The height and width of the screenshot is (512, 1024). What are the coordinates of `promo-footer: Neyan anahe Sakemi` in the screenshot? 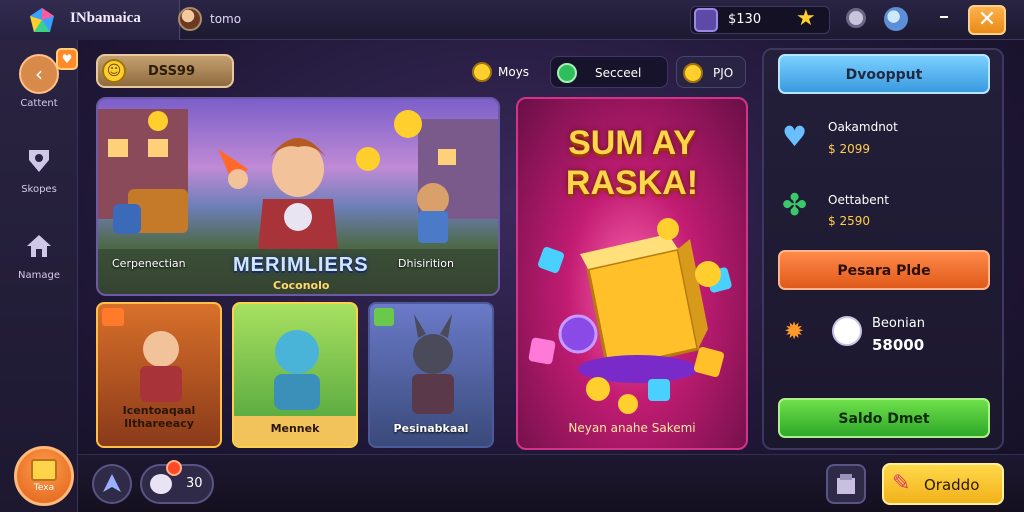 It's located at (632, 428).